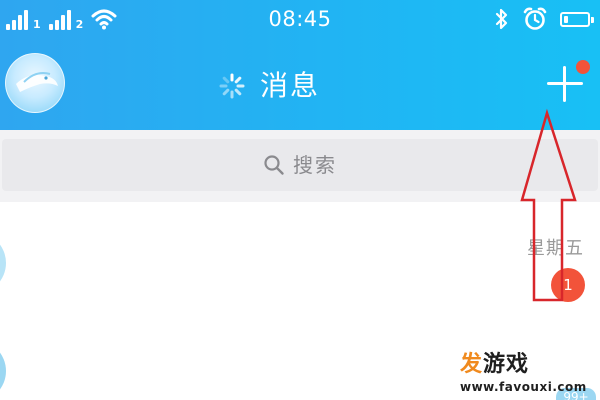 This screenshot has height=400, width=600. What do you see at coordinates (501, 19) in the screenshot?
I see `bluetooth-icon` at bounding box center [501, 19].